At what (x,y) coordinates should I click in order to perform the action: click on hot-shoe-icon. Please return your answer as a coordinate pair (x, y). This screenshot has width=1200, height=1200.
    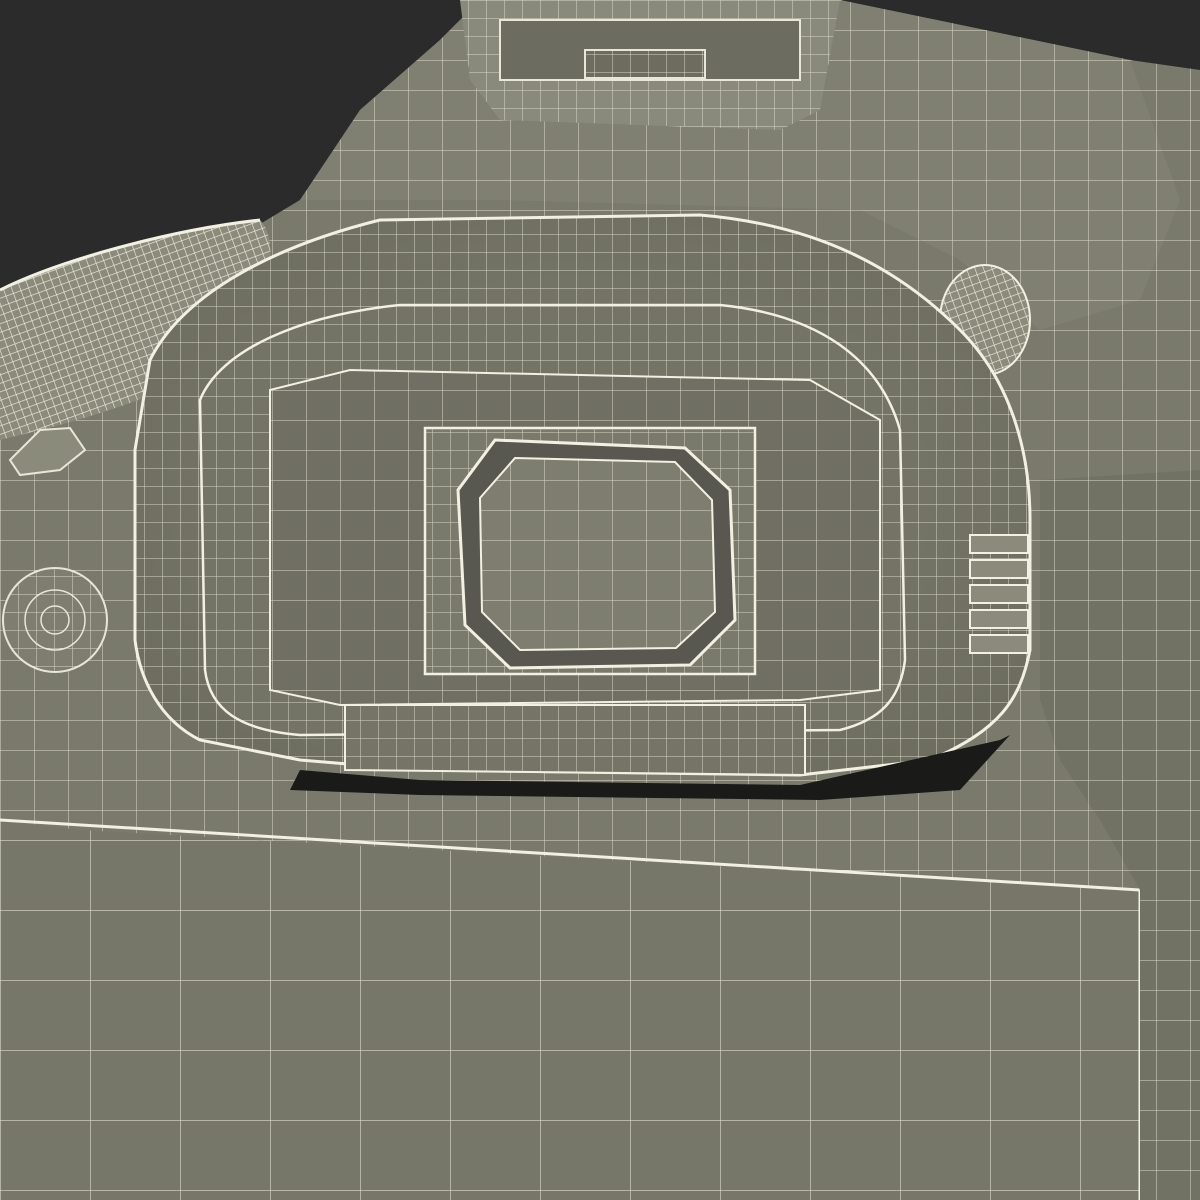
    Looking at the image, I should click on (650, 65).